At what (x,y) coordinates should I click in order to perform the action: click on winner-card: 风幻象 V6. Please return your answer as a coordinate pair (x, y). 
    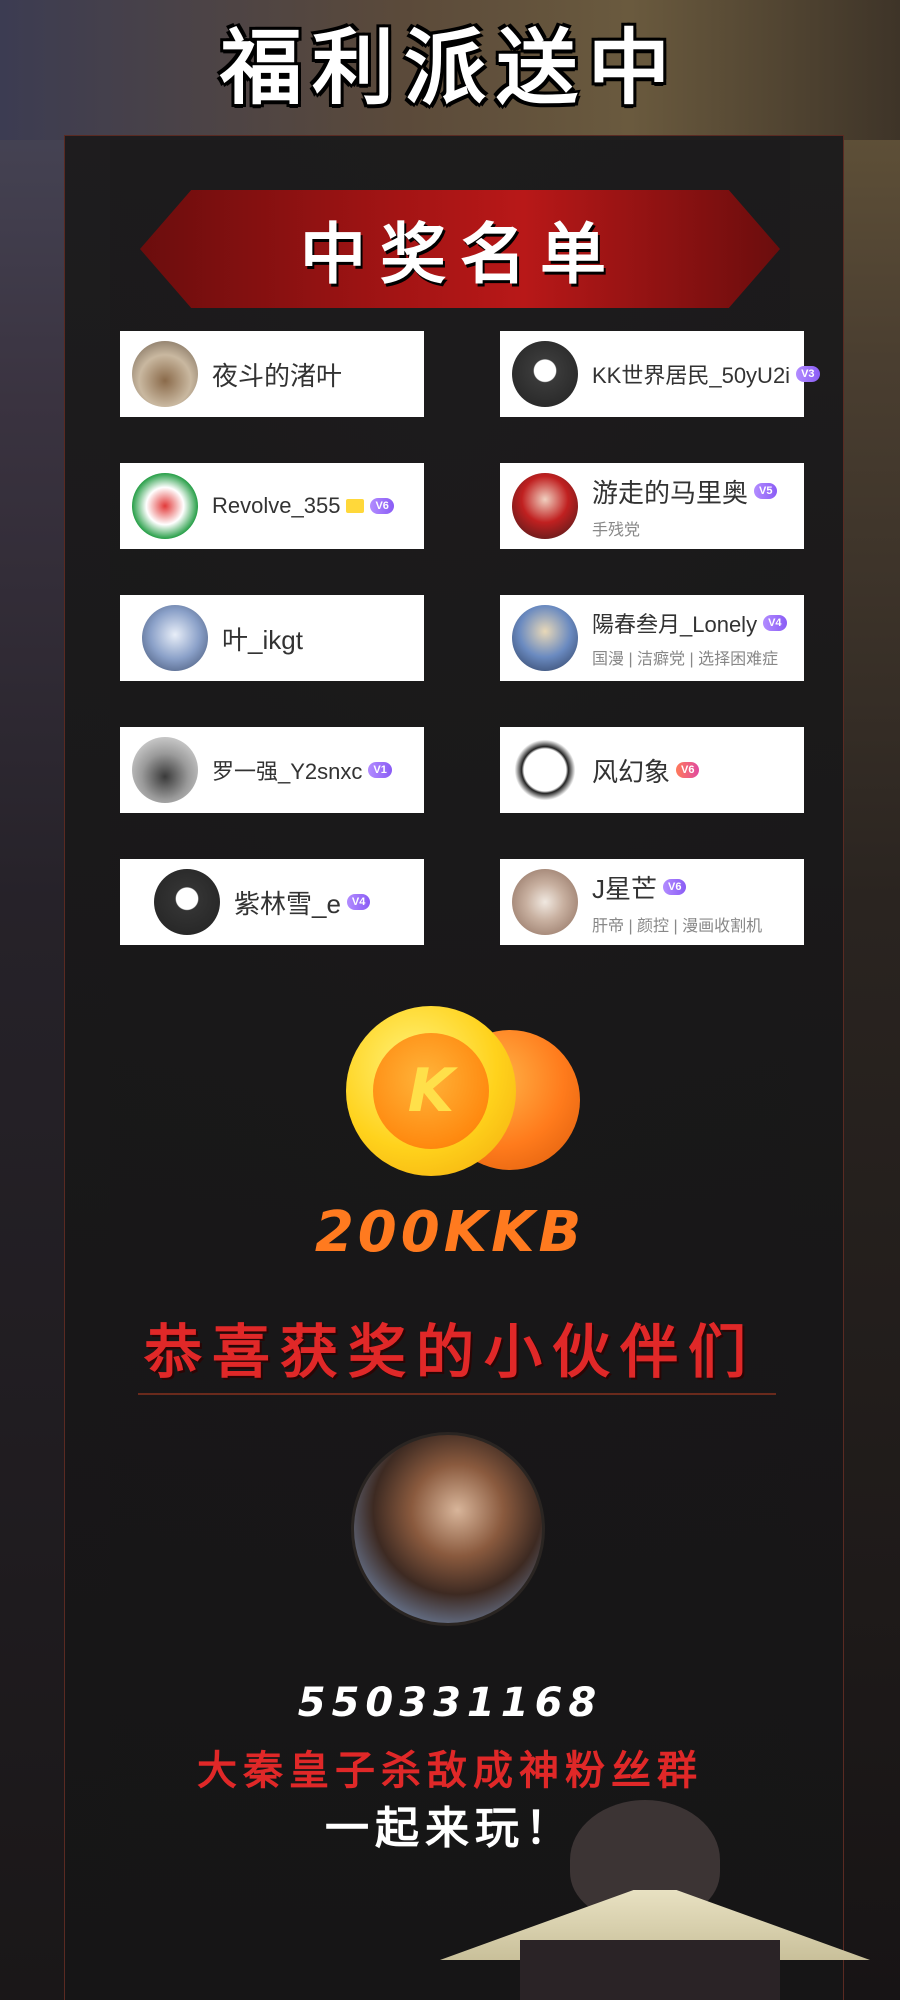
    Looking at the image, I should click on (652, 770).